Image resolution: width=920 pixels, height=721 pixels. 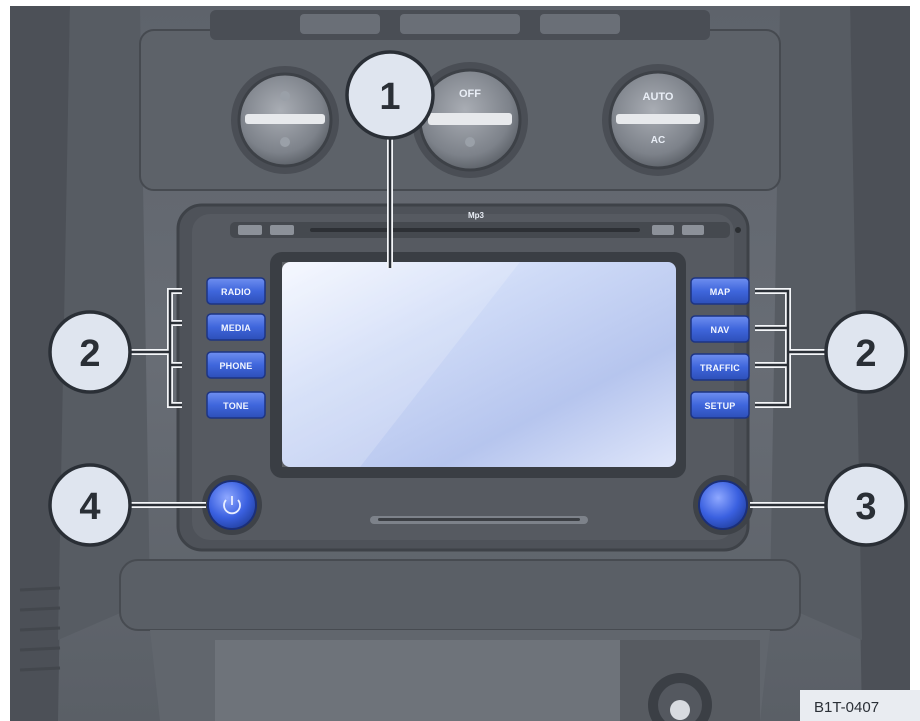 I want to click on figure-reference-label: B1T-0407, so click(x=846, y=707).